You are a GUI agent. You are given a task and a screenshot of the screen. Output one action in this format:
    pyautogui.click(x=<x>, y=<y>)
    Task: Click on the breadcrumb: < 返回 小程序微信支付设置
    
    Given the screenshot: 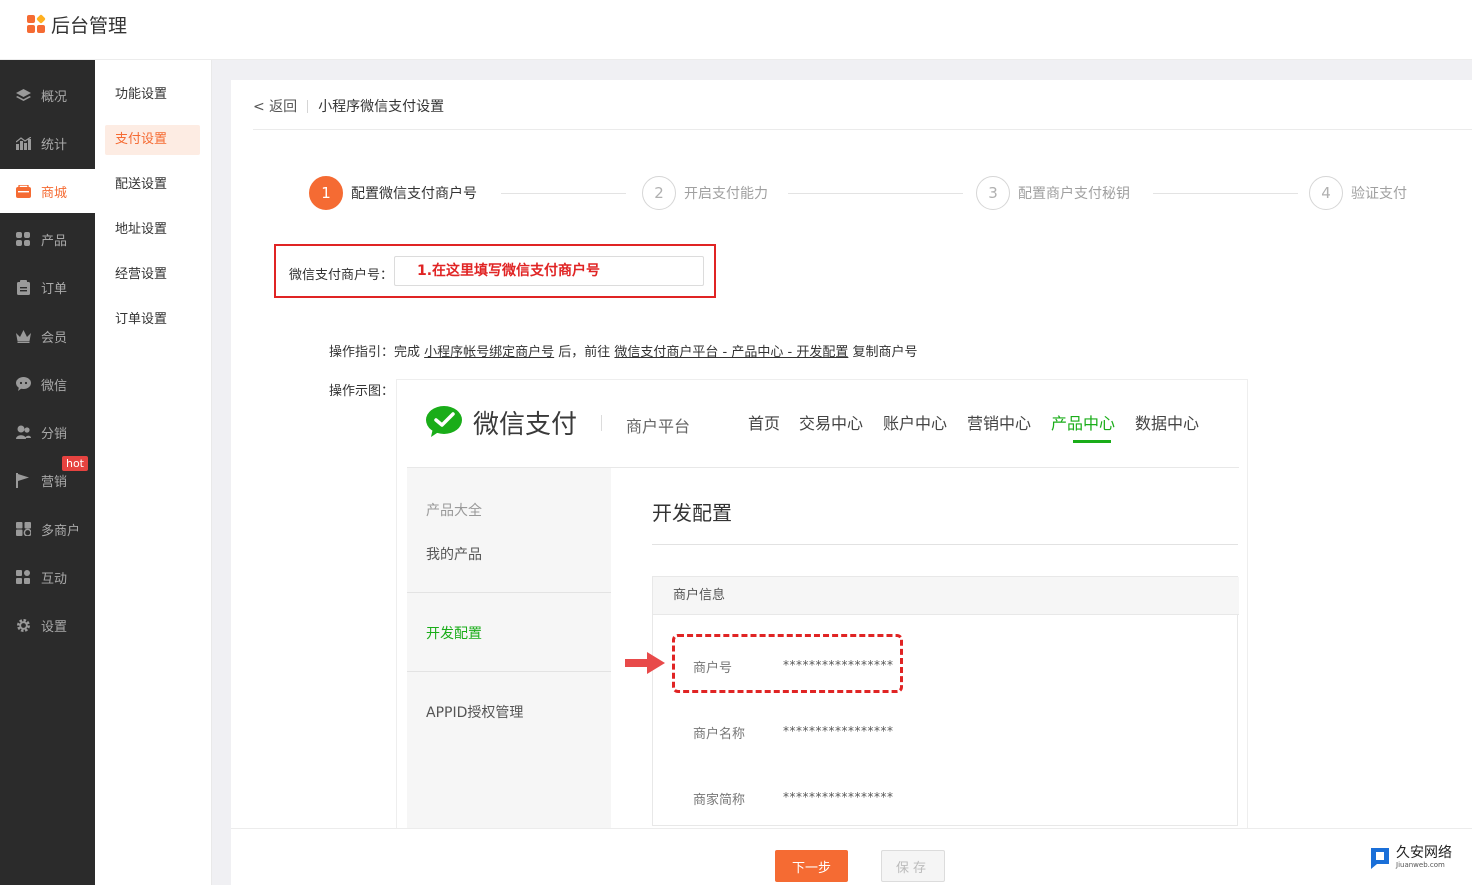 What is the action you would take?
    pyautogui.click(x=348, y=106)
    